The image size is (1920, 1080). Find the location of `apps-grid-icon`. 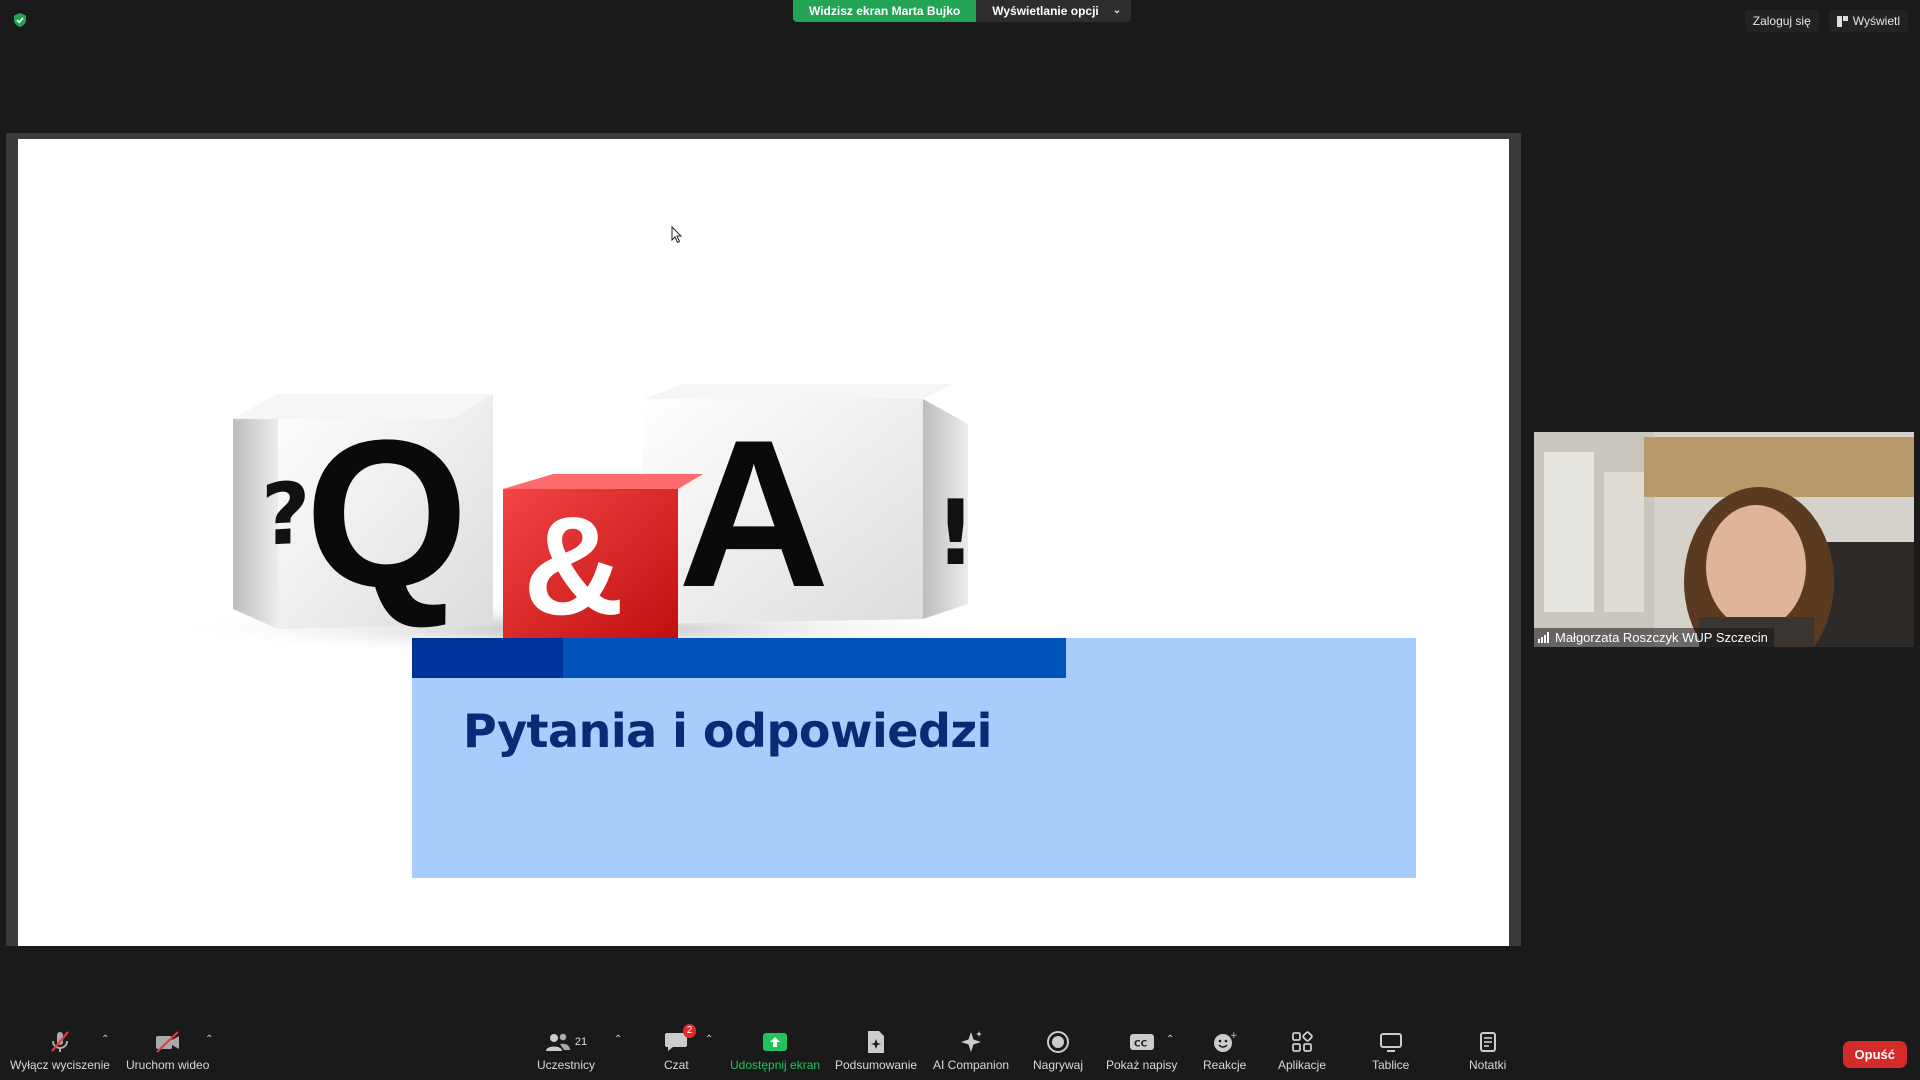

apps-grid-icon is located at coordinates (1302, 1041).